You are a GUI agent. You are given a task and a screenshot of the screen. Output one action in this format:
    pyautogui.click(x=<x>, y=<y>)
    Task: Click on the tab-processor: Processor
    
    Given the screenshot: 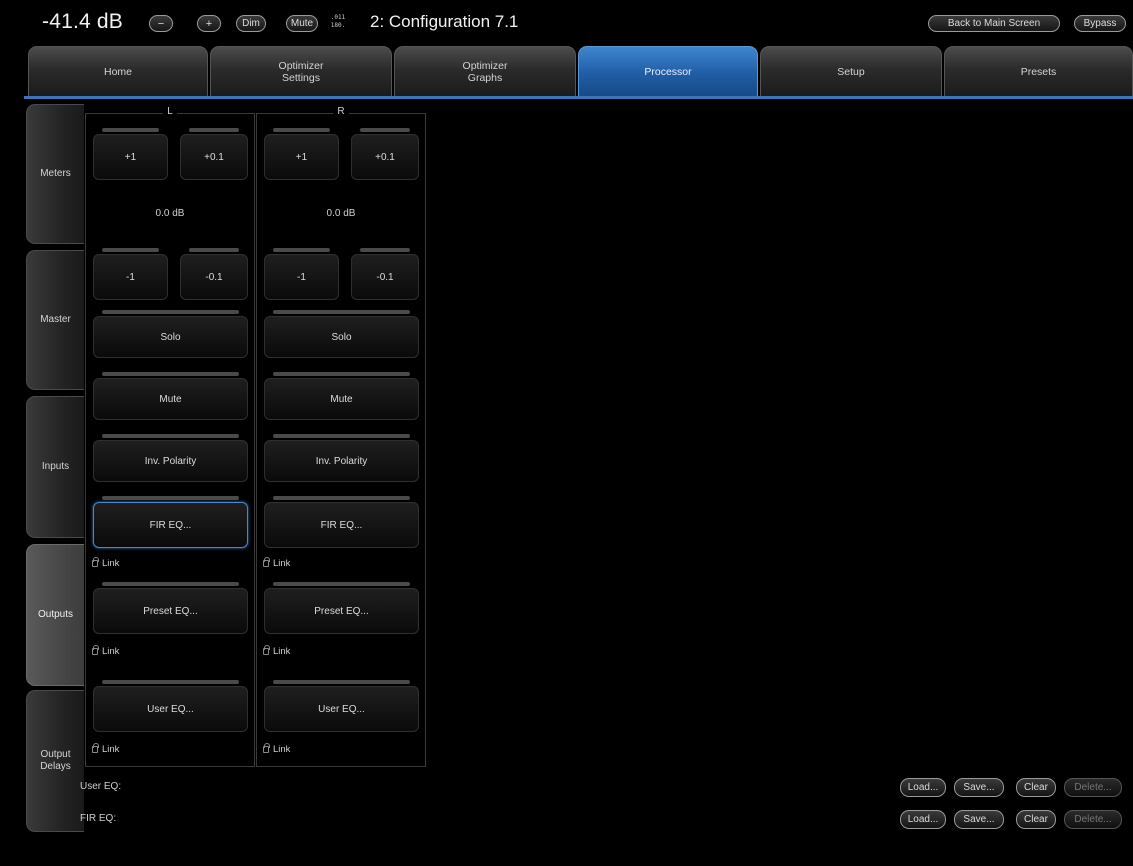 What is the action you would take?
    pyautogui.click(x=668, y=71)
    